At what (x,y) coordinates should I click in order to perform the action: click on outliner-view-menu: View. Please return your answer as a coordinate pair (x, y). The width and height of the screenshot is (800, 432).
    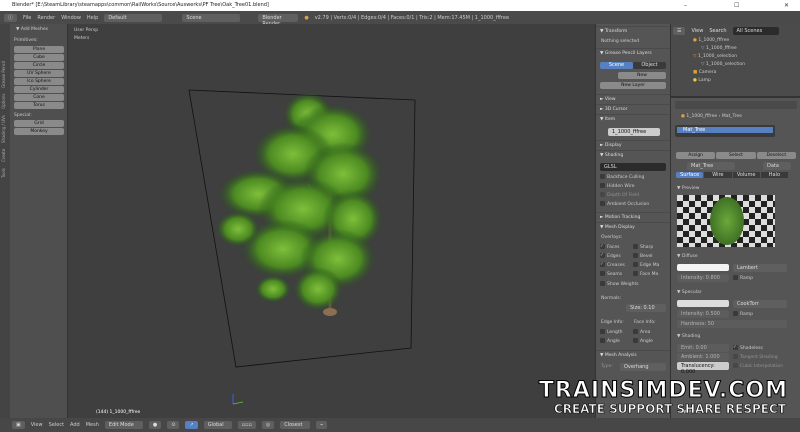
    Looking at the image, I should click on (697, 31).